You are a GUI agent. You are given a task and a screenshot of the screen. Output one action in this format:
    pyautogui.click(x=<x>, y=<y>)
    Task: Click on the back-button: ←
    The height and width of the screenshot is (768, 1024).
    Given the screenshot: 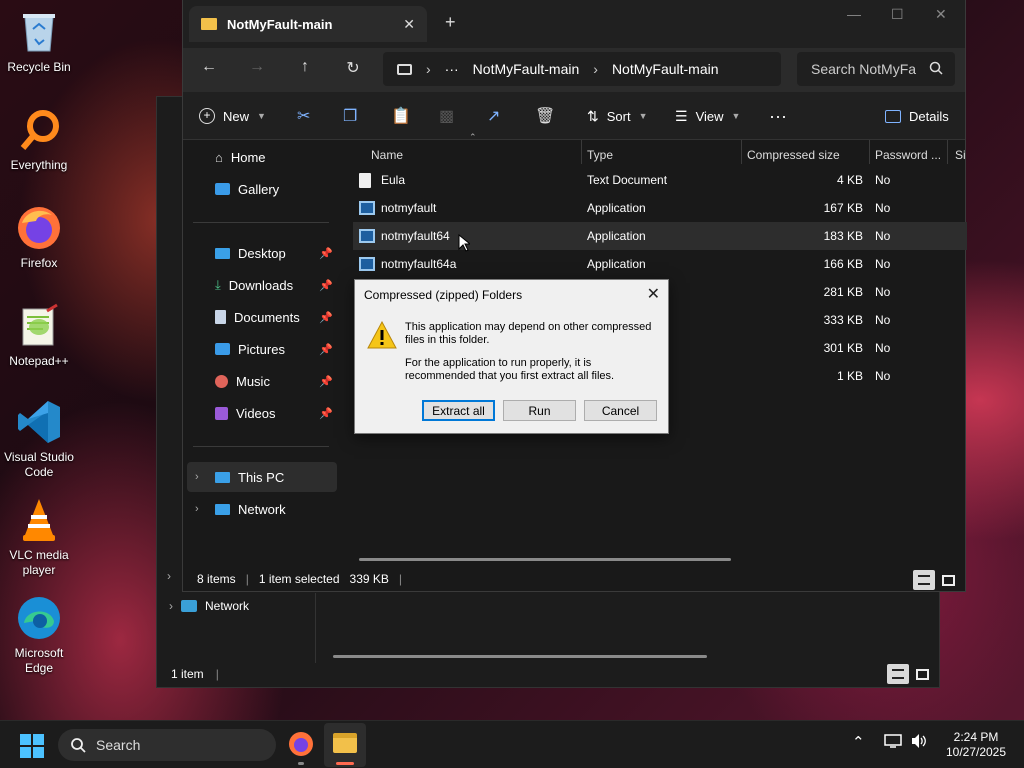 What is the action you would take?
    pyautogui.click(x=209, y=67)
    